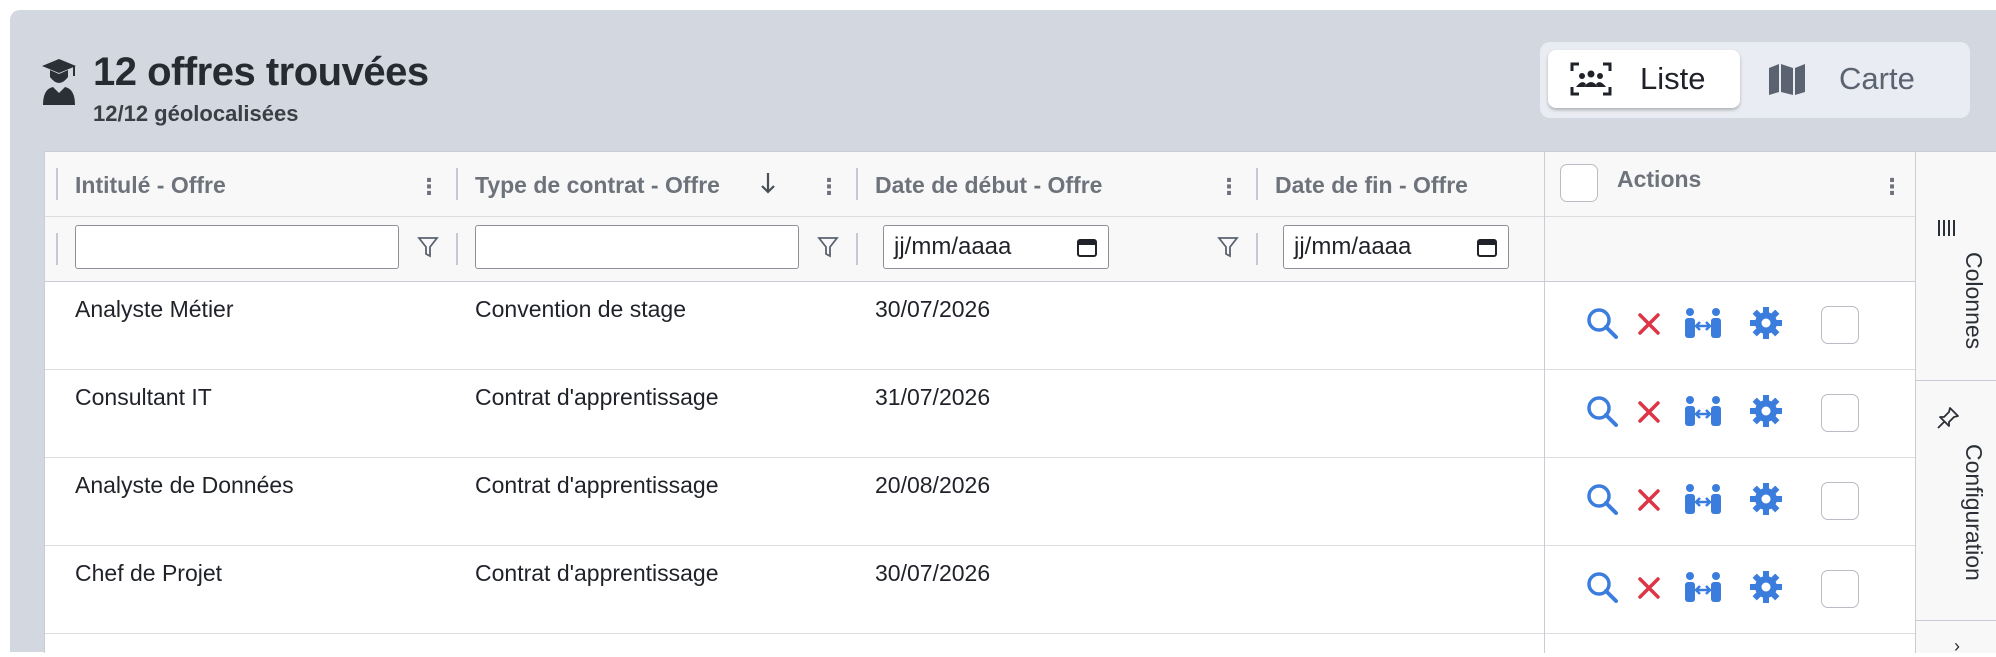 The width and height of the screenshot is (1996, 657). I want to click on actions-filter-cell, so click(1730, 249).